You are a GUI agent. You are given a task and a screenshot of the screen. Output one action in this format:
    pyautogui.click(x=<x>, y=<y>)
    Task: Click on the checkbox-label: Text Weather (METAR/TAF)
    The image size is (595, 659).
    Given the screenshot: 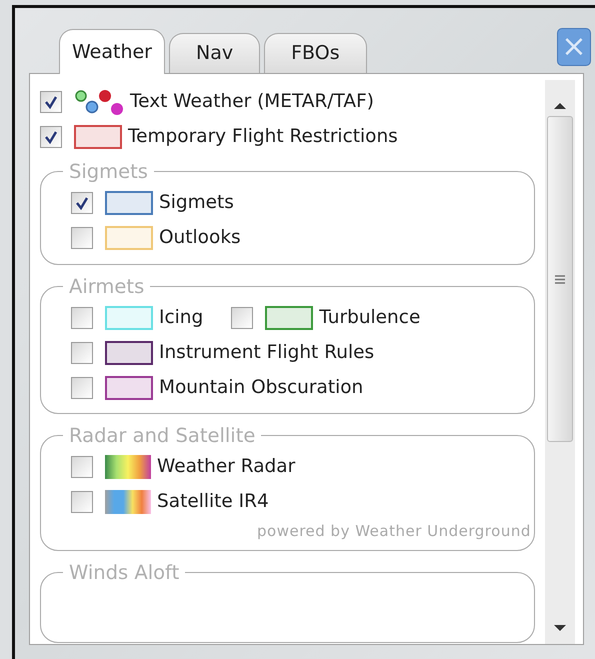 What is the action you would take?
    pyautogui.click(x=252, y=102)
    